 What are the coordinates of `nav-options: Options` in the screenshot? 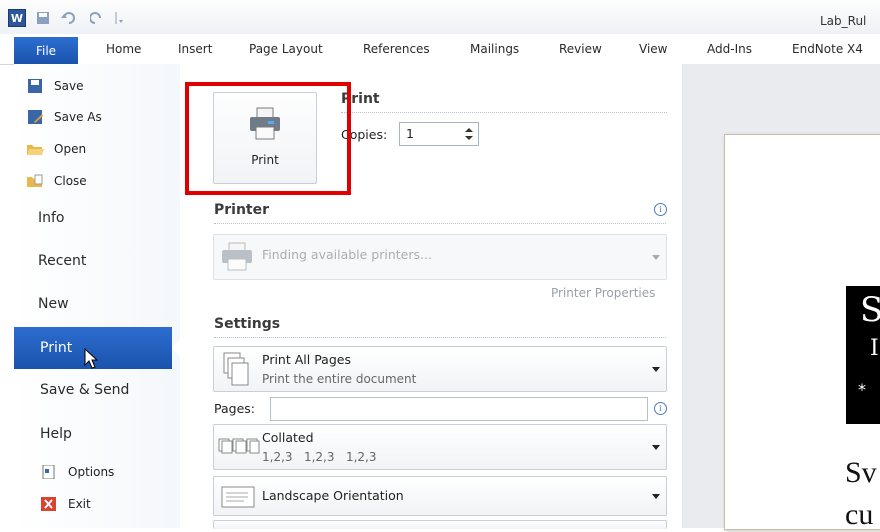 It's located at (77, 472).